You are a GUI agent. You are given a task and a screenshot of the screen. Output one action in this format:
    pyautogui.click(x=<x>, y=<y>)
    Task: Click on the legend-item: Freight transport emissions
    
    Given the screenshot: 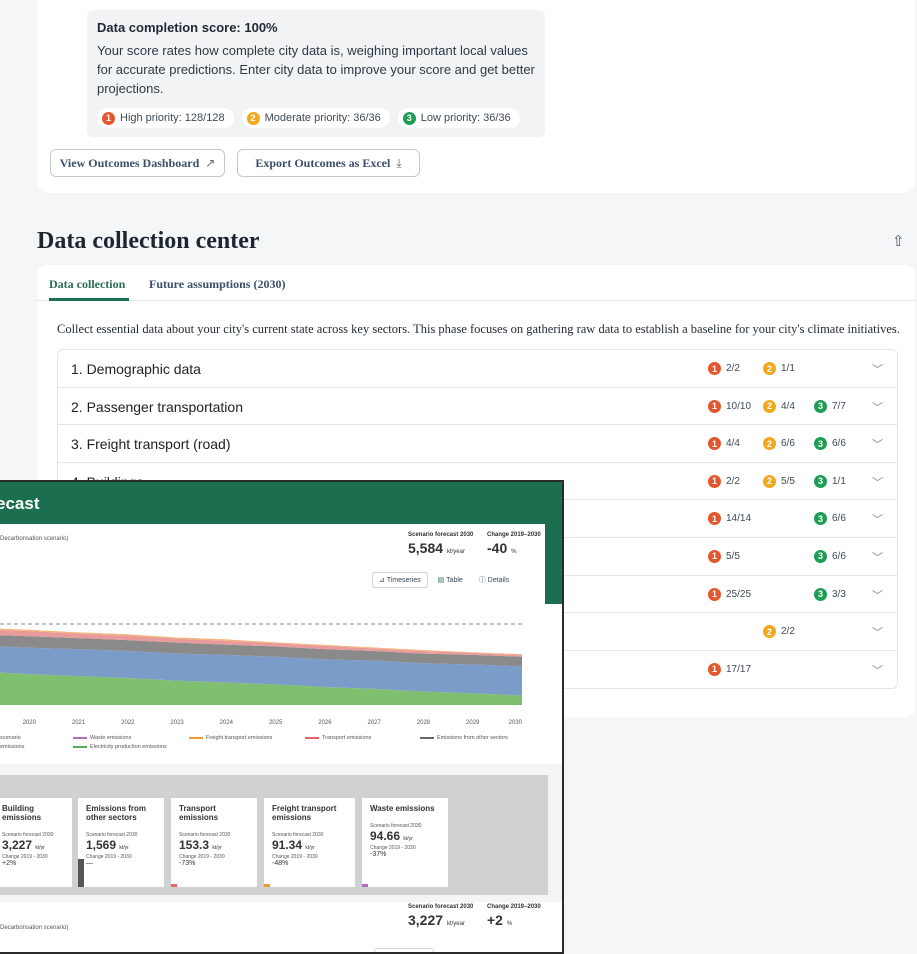 What is the action you would take?
    pyautogui.click(x=230, y=738)
    